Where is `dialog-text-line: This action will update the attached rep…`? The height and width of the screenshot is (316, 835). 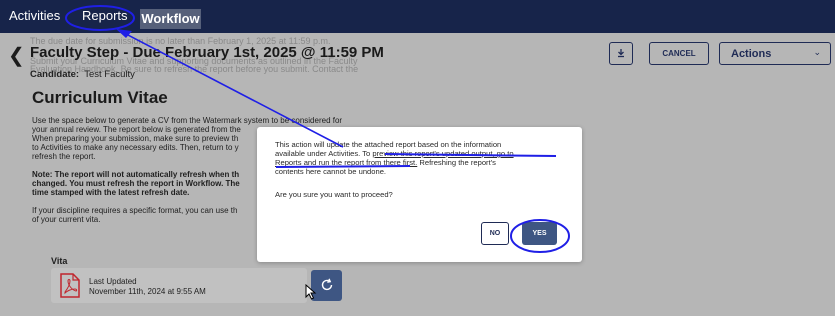 dialog-text-line: This action will update the attached rep… is located at coordinates (388, 144).